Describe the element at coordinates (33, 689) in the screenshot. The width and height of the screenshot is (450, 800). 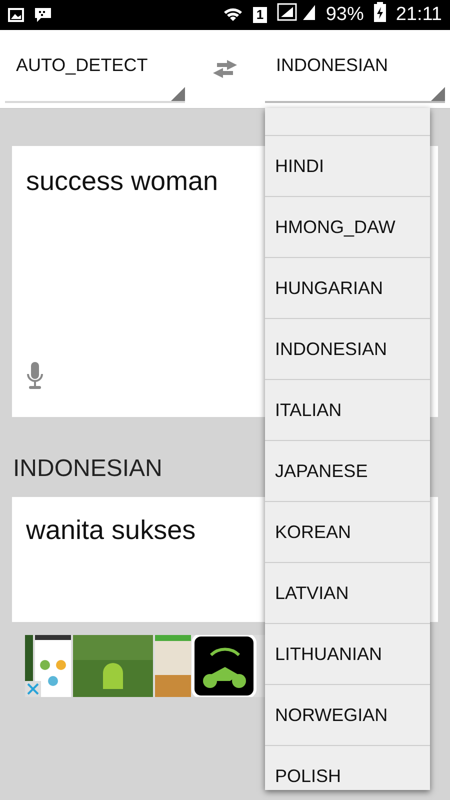
I see `close-icon` at that location.